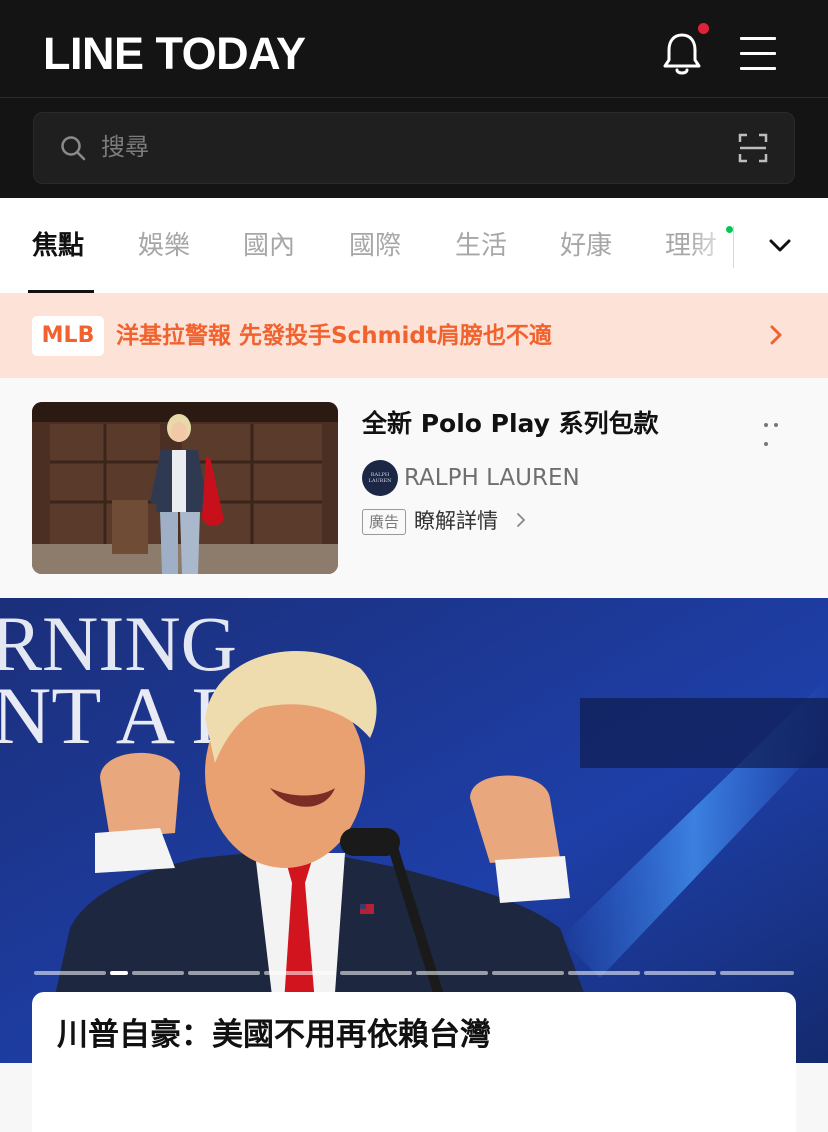 This screenshot has height=1132, width=828. What do you see at coordinates (58, 246) in the screenshot?
I see `tab-focus: 焦點` at bounding box center [58, 246].